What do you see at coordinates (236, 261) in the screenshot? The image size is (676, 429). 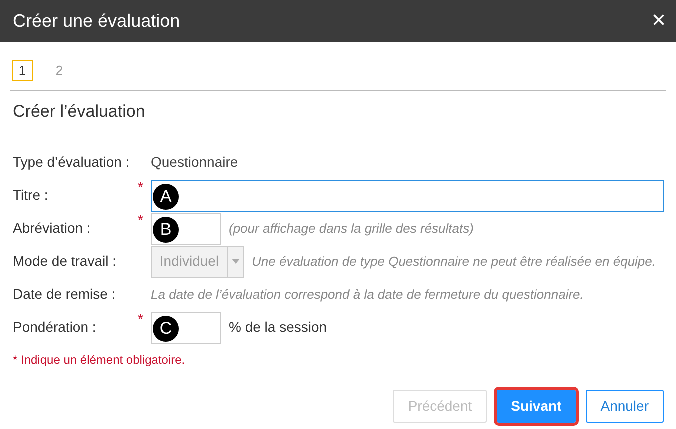 I see `caret-icon` at bounding box center [236, 261].